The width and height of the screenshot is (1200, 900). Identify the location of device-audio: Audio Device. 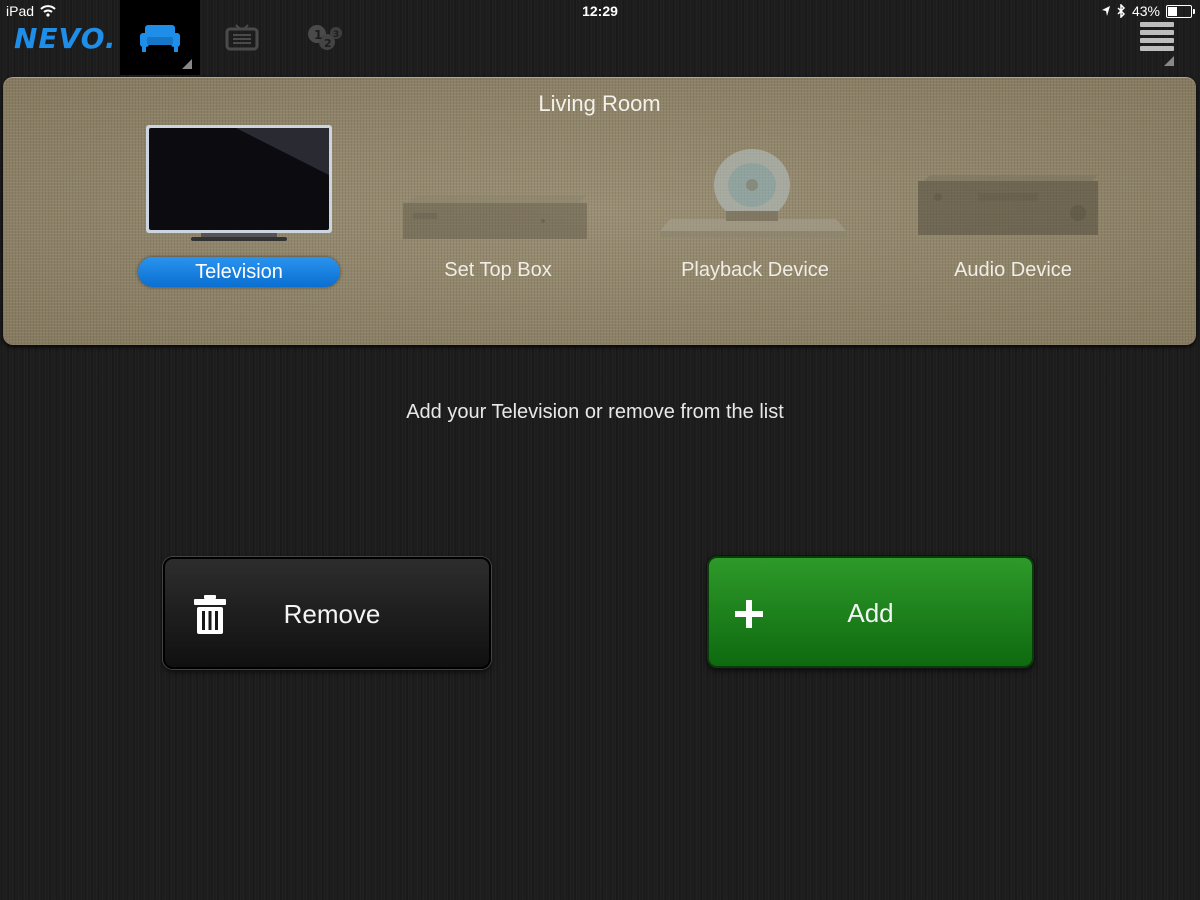
(1013, 211).